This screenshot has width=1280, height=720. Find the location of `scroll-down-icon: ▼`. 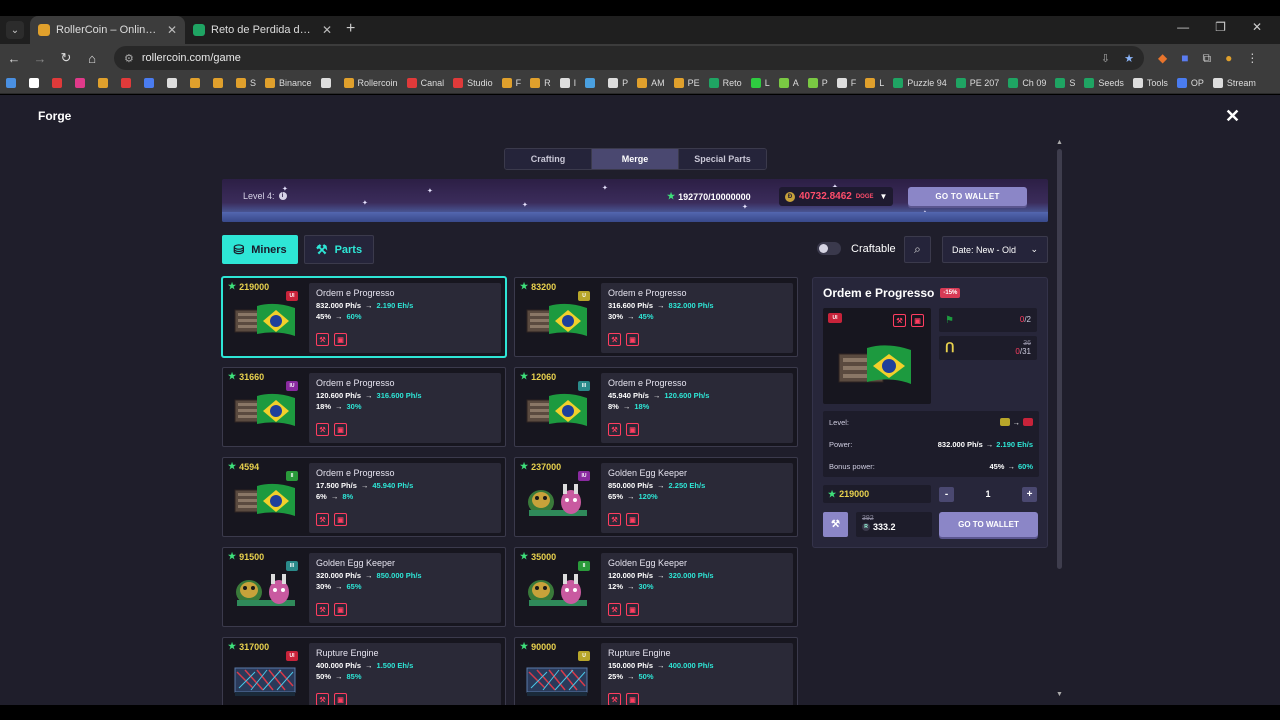

scroll-down-icon: ▼ is located at coordinates (1059, 694).